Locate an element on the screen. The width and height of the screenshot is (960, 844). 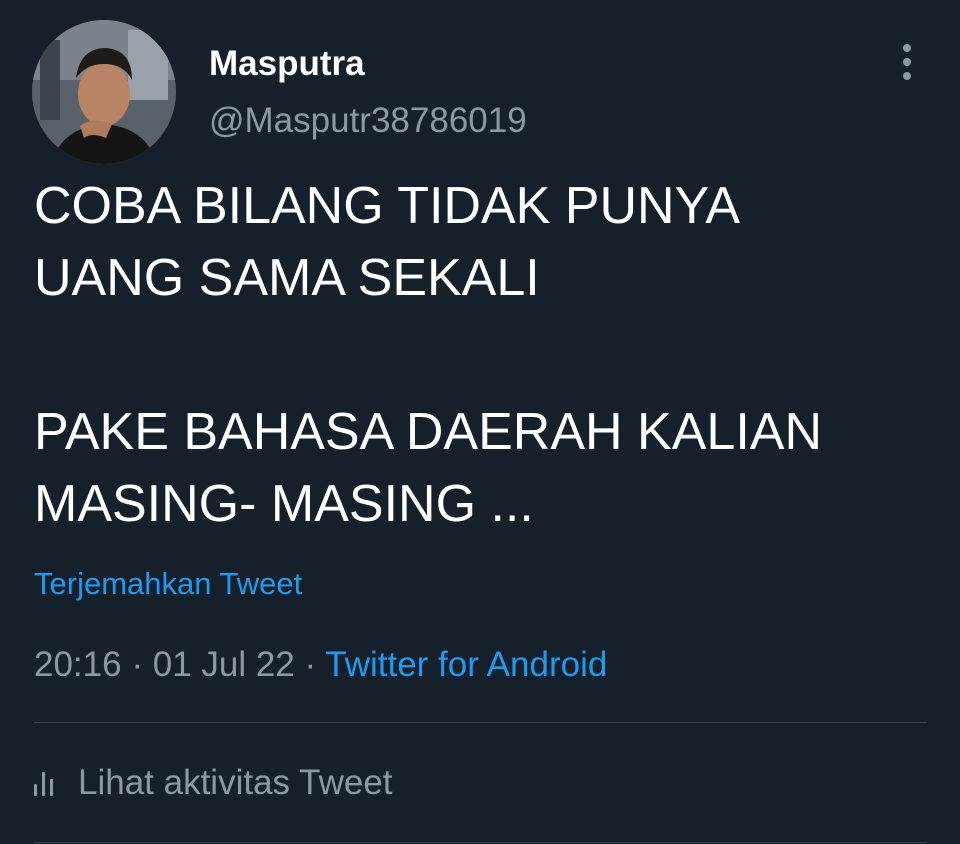
tweet-text-line: UANG SAMA SEKALI is located at coordinates (287, 278).